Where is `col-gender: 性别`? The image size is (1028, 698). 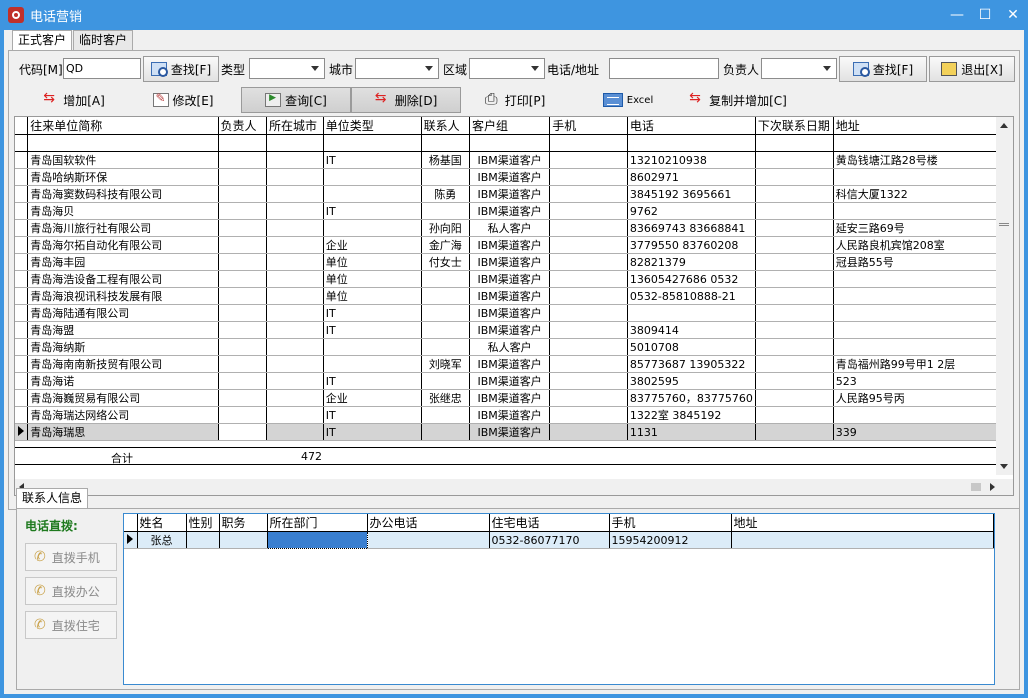
col-gender: 性别 is located at coordinates (203, 523).